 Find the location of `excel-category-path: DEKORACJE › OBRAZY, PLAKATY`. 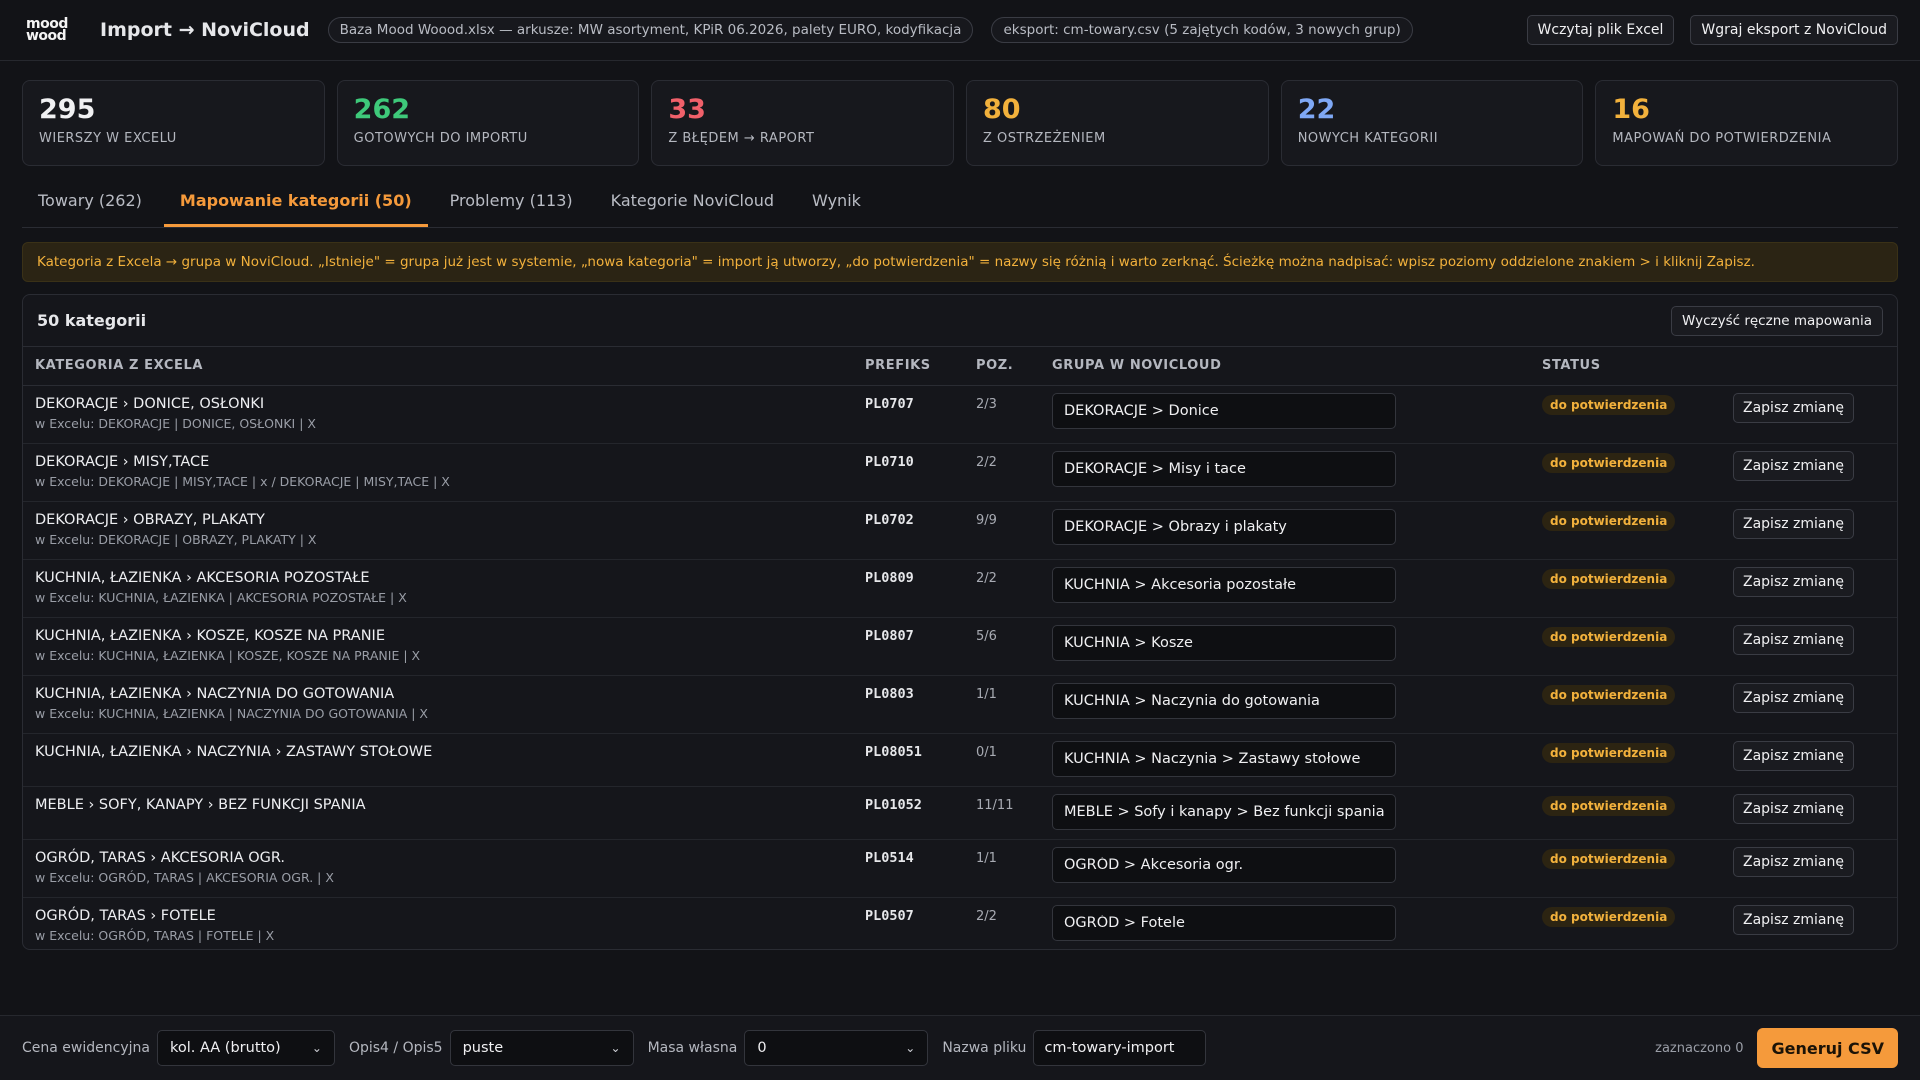

excel-category-path: DEKORACJE › OBRAZY, PLAKATY is located at coordinates (150, 519).